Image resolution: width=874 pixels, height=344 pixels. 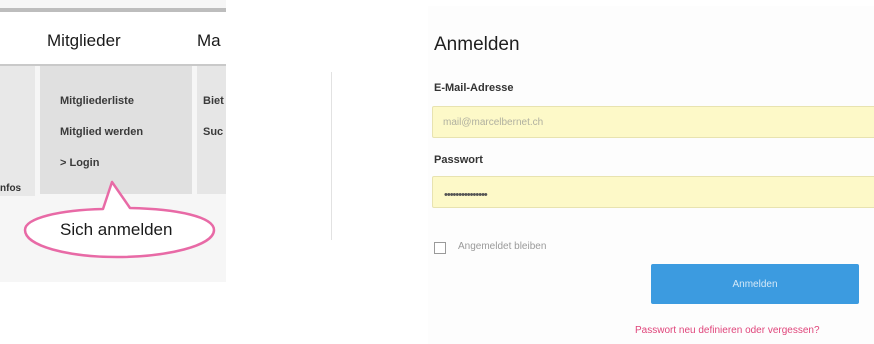 I want to click on password-mask: •••••••••••••••, so click(x=466, y=195).